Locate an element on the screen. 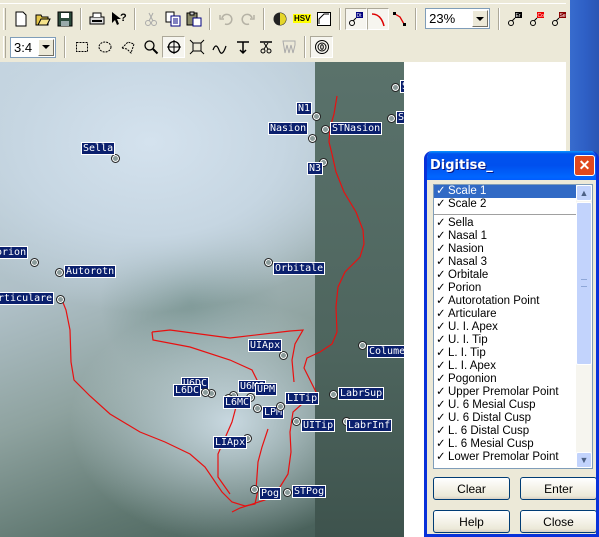 This screenshot has height=537, width=599. list-item: ✓ L. 6 Mesial Cusp is located at coordinates (513, 444).